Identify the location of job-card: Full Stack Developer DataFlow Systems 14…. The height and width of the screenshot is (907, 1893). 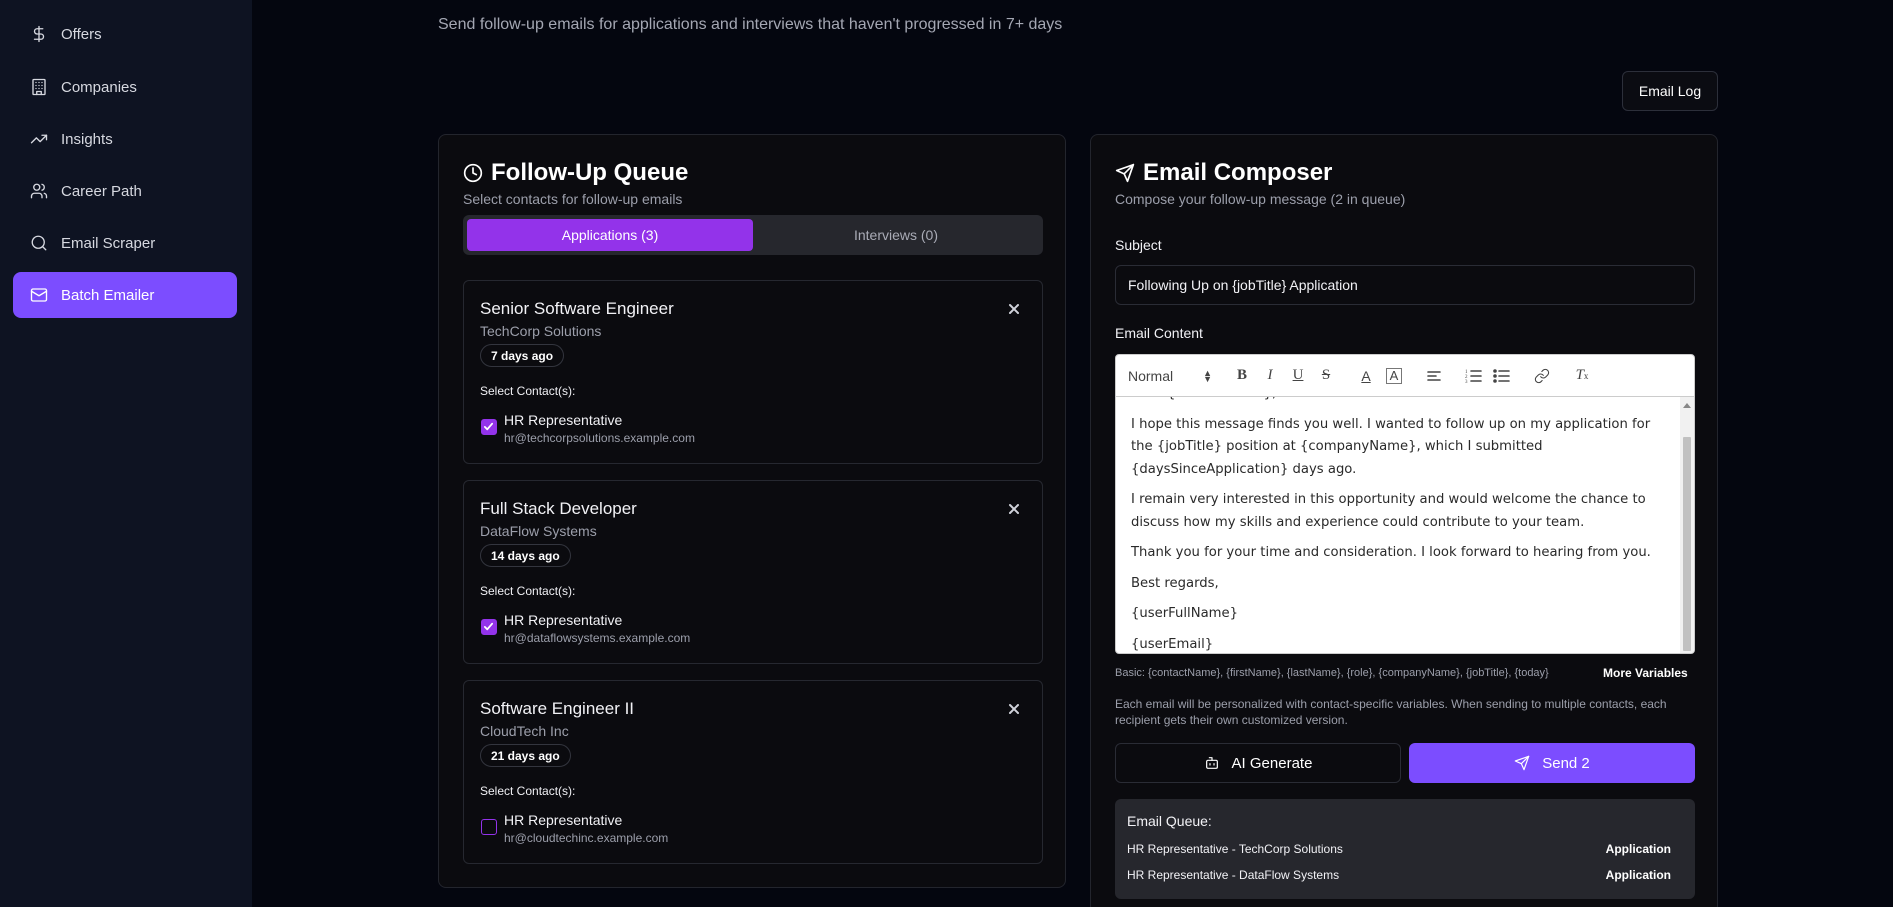
(753, 572).